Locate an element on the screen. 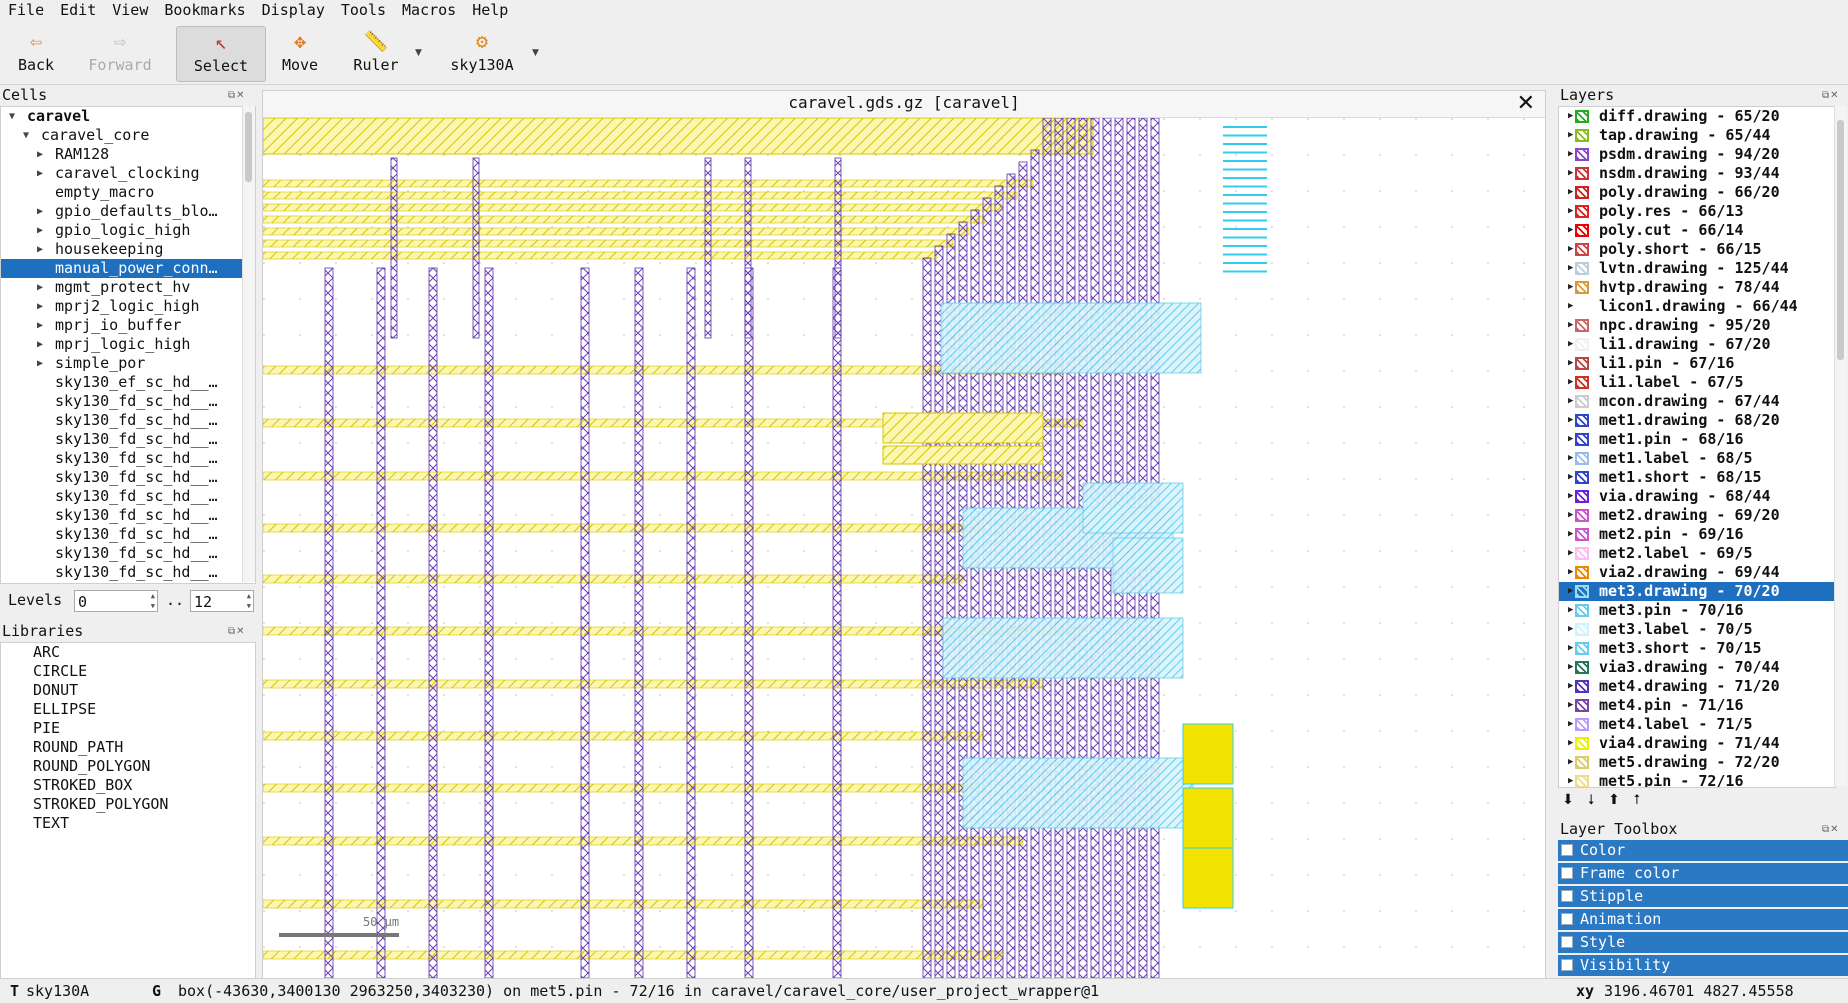  toolbox-color: Color is located at coordinates (1703, 850).